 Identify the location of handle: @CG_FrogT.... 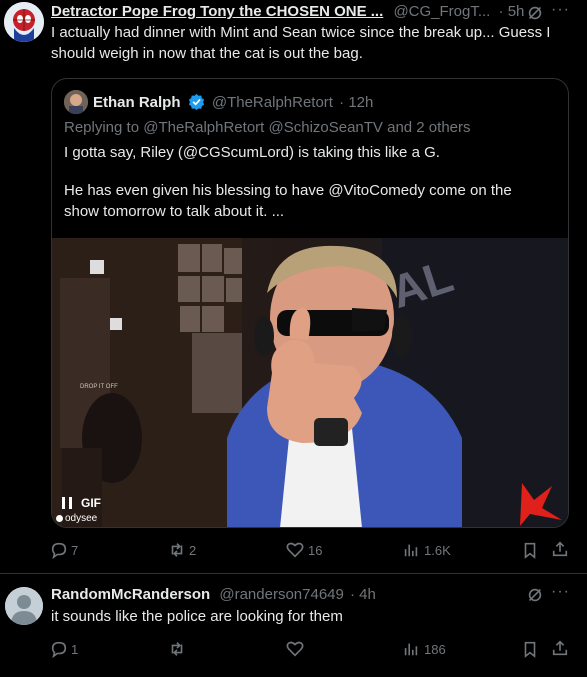
(441, 11).